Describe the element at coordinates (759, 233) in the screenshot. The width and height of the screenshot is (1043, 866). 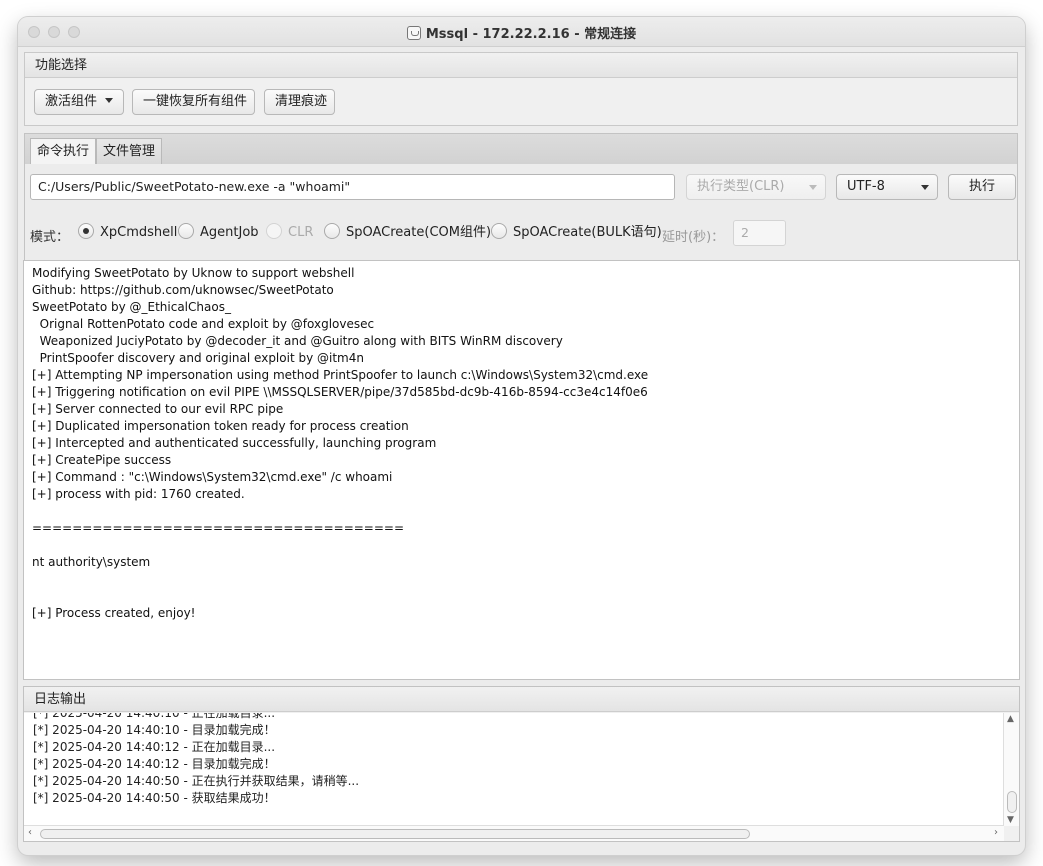
I see `delay-input: 2` at that location.